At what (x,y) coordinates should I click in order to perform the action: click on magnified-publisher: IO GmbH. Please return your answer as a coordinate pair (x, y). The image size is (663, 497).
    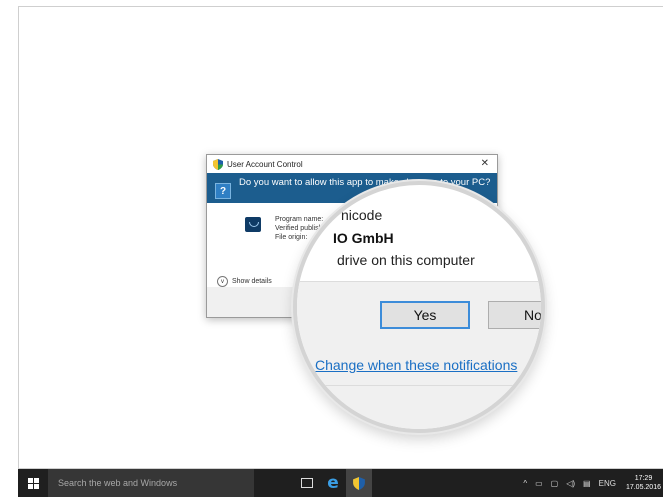
    Looking at the image, I should click on (363, 238).